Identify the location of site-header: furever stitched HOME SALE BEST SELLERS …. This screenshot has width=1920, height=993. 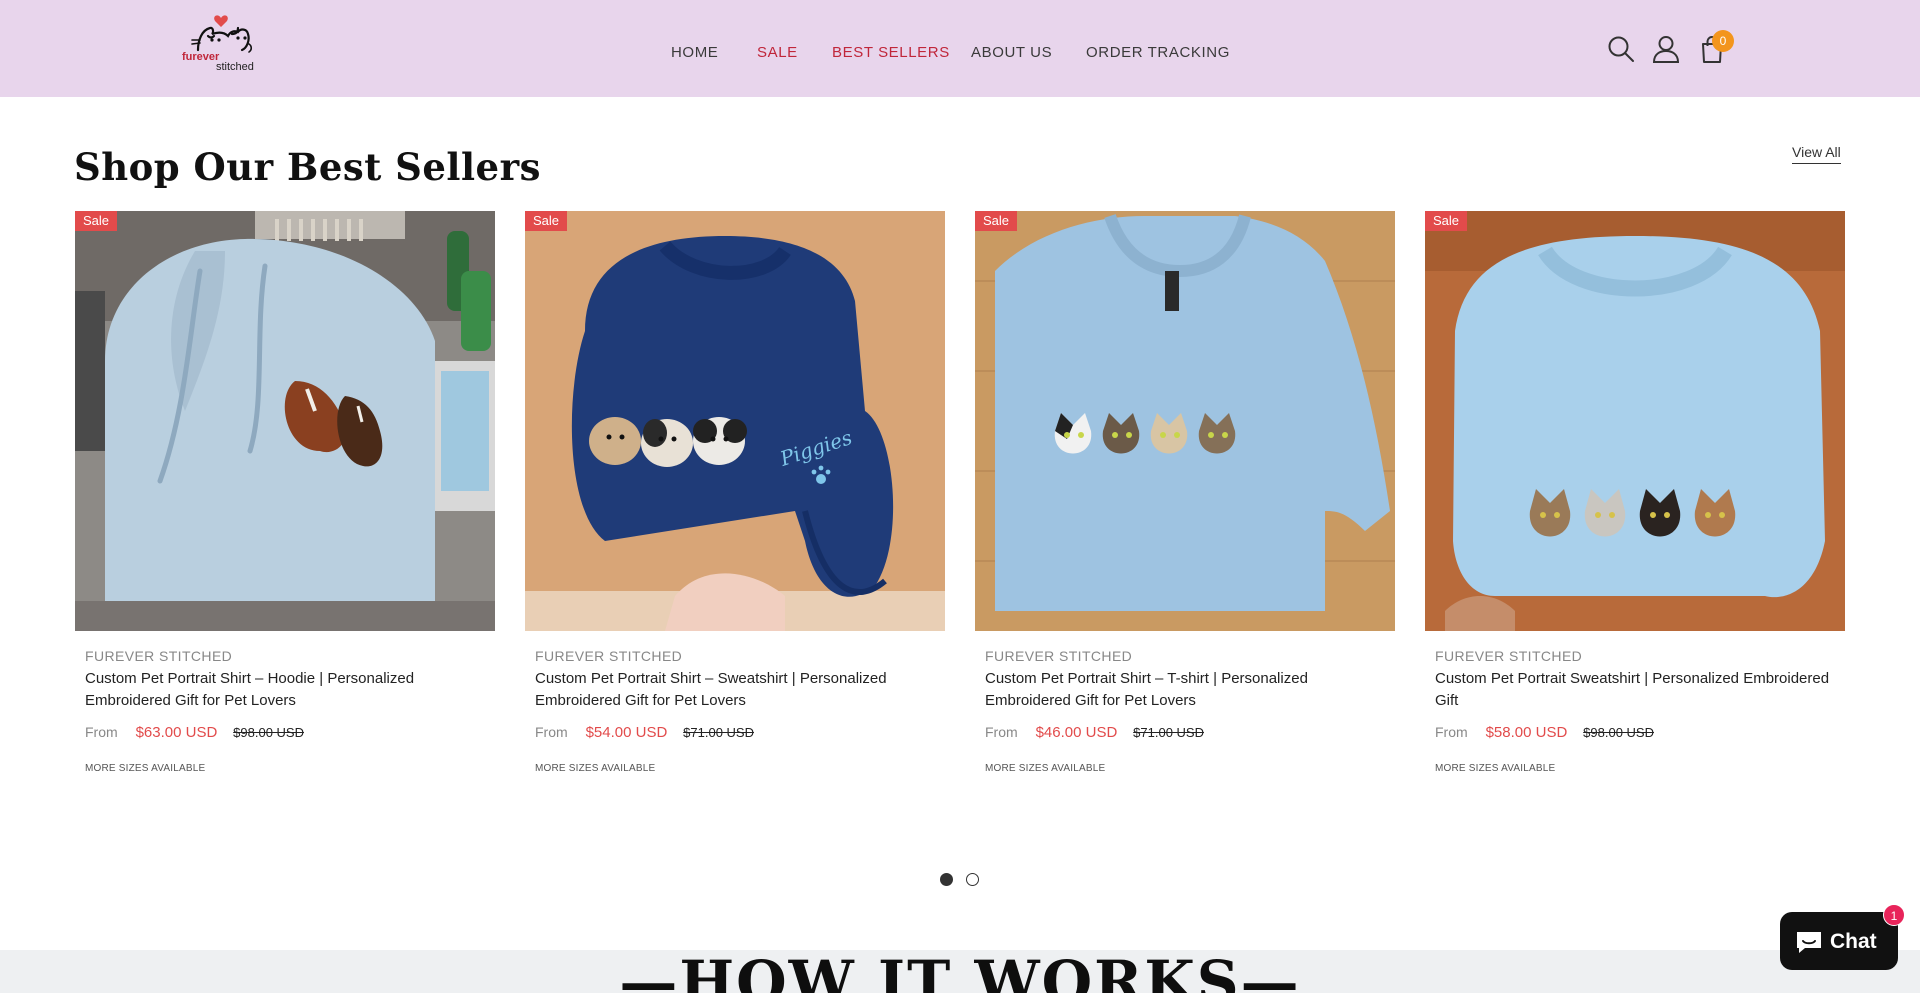
(960, 48).